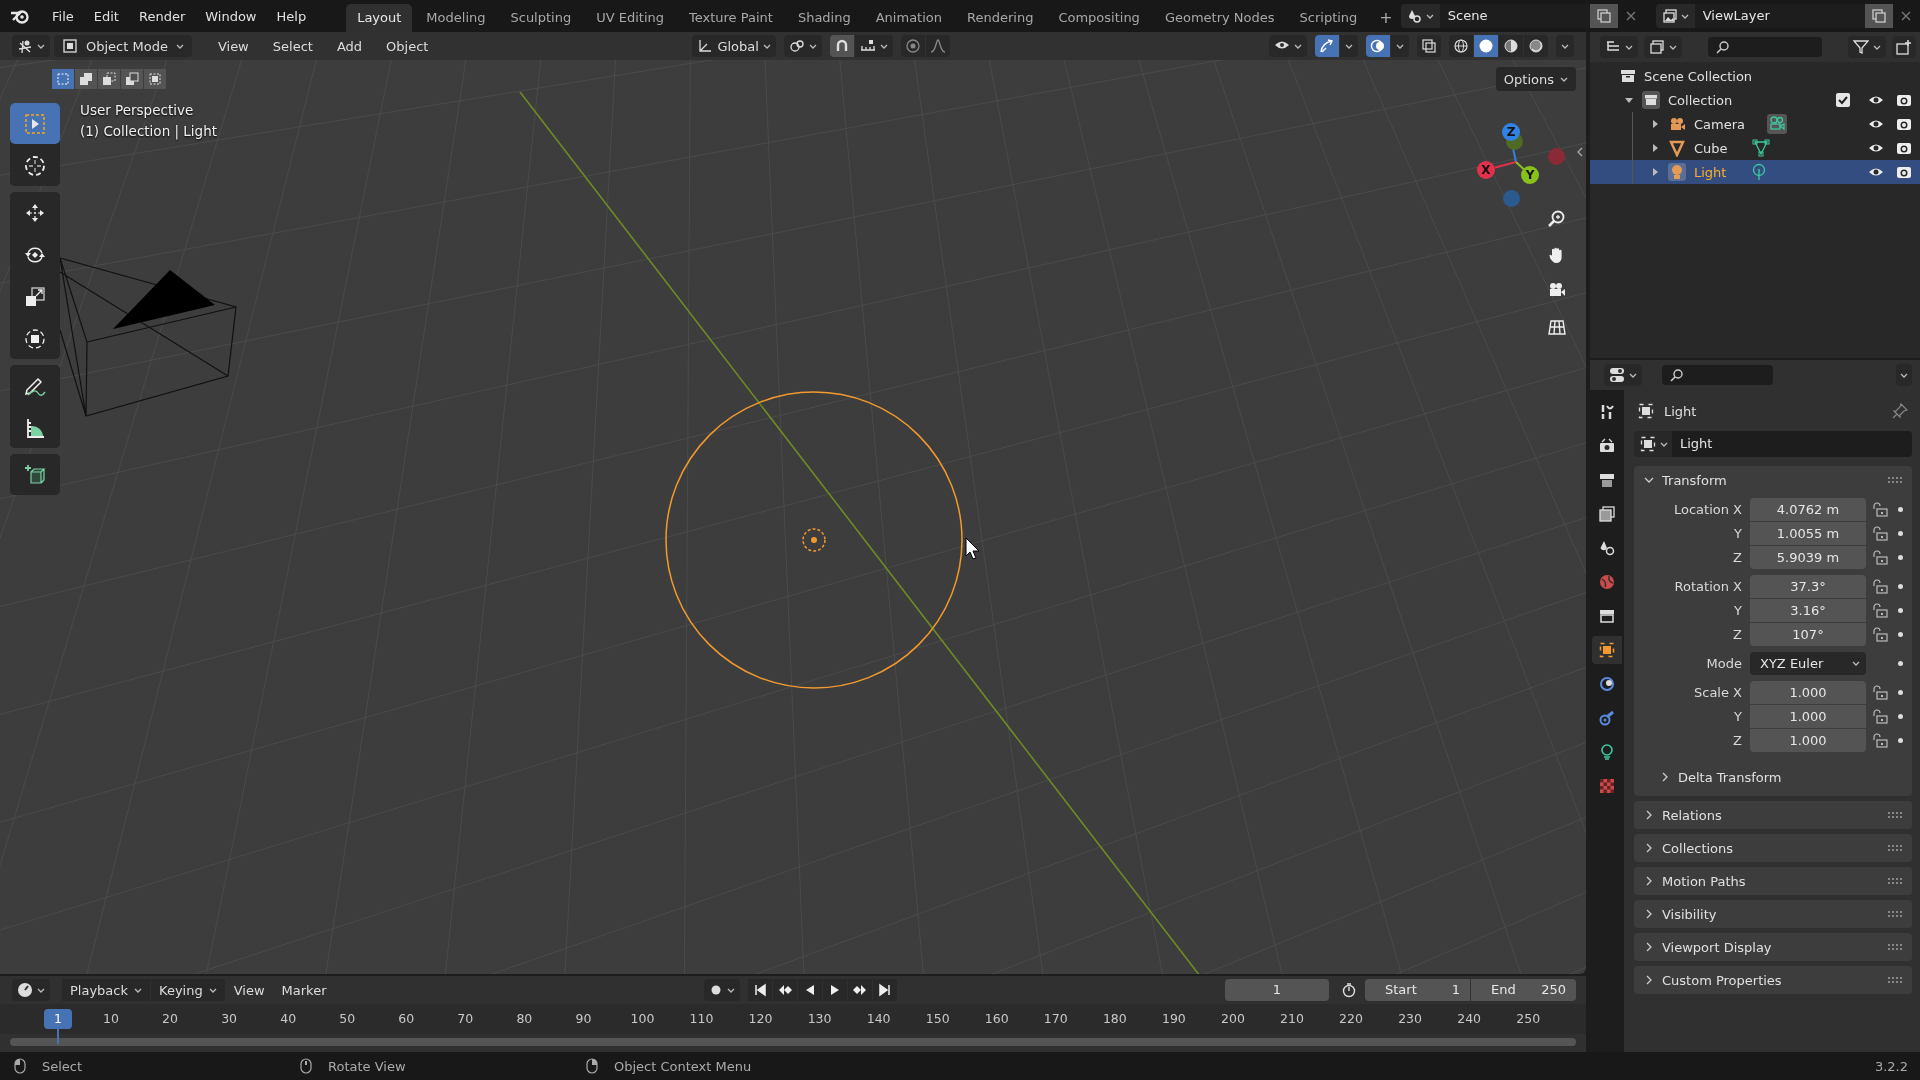 Image resolution: width=1920 pixels, height=1080 pixels. Describe the element at coordinates (937, 46) in the screenshot. I see `falloff-dropdown` at that location.